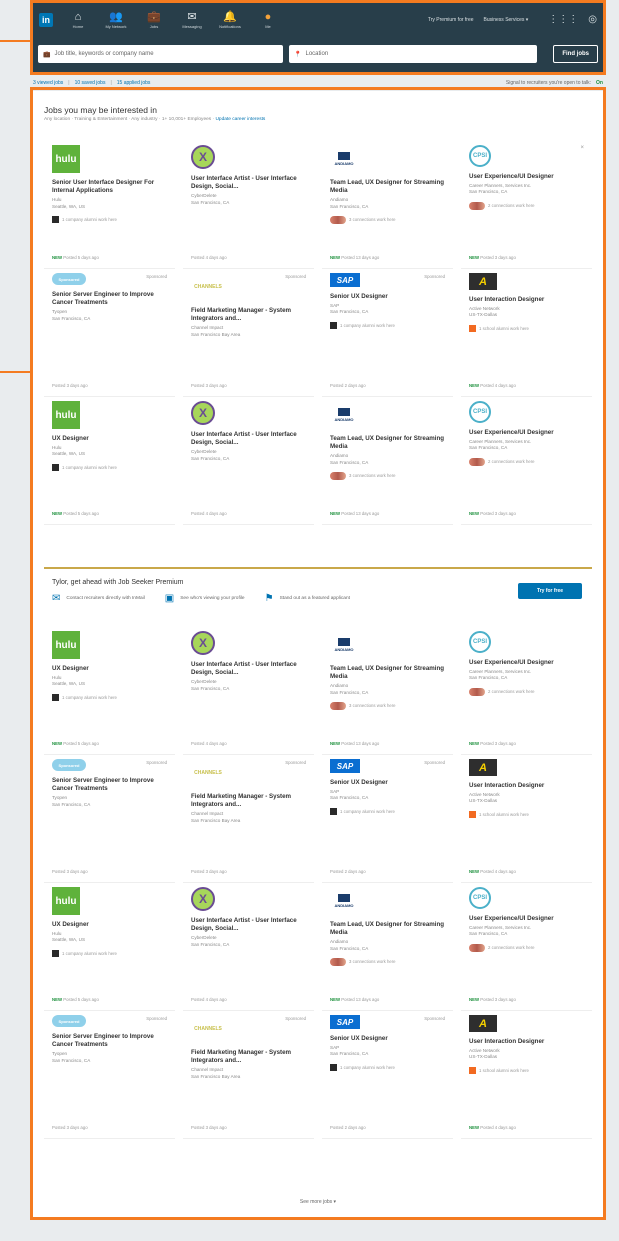 The height and width of the screenshot is (1241, 619). I want to click on job-posted-info: NEW Posted 5 days ago, so click(75, 743).